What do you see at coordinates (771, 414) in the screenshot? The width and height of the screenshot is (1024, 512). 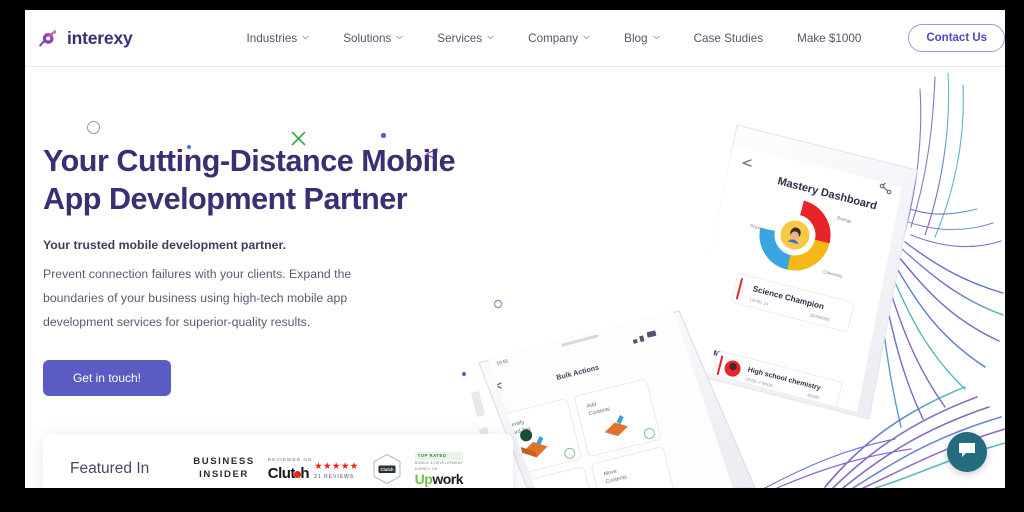 I see `svg-text: High school physics` at bounding box center [771, 414].